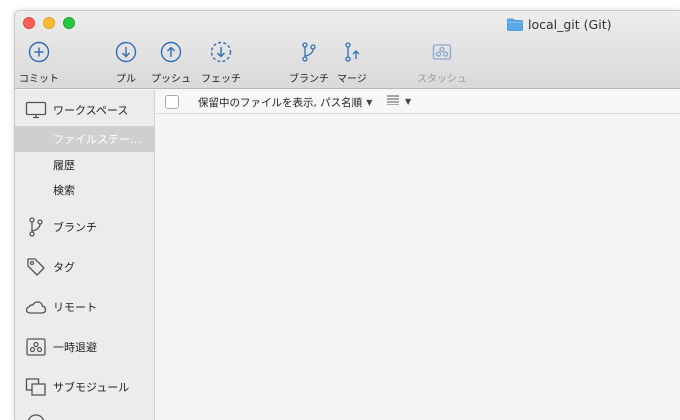  I want to click on sidebar-item-stashes: 一時退避, so click(85, 347).